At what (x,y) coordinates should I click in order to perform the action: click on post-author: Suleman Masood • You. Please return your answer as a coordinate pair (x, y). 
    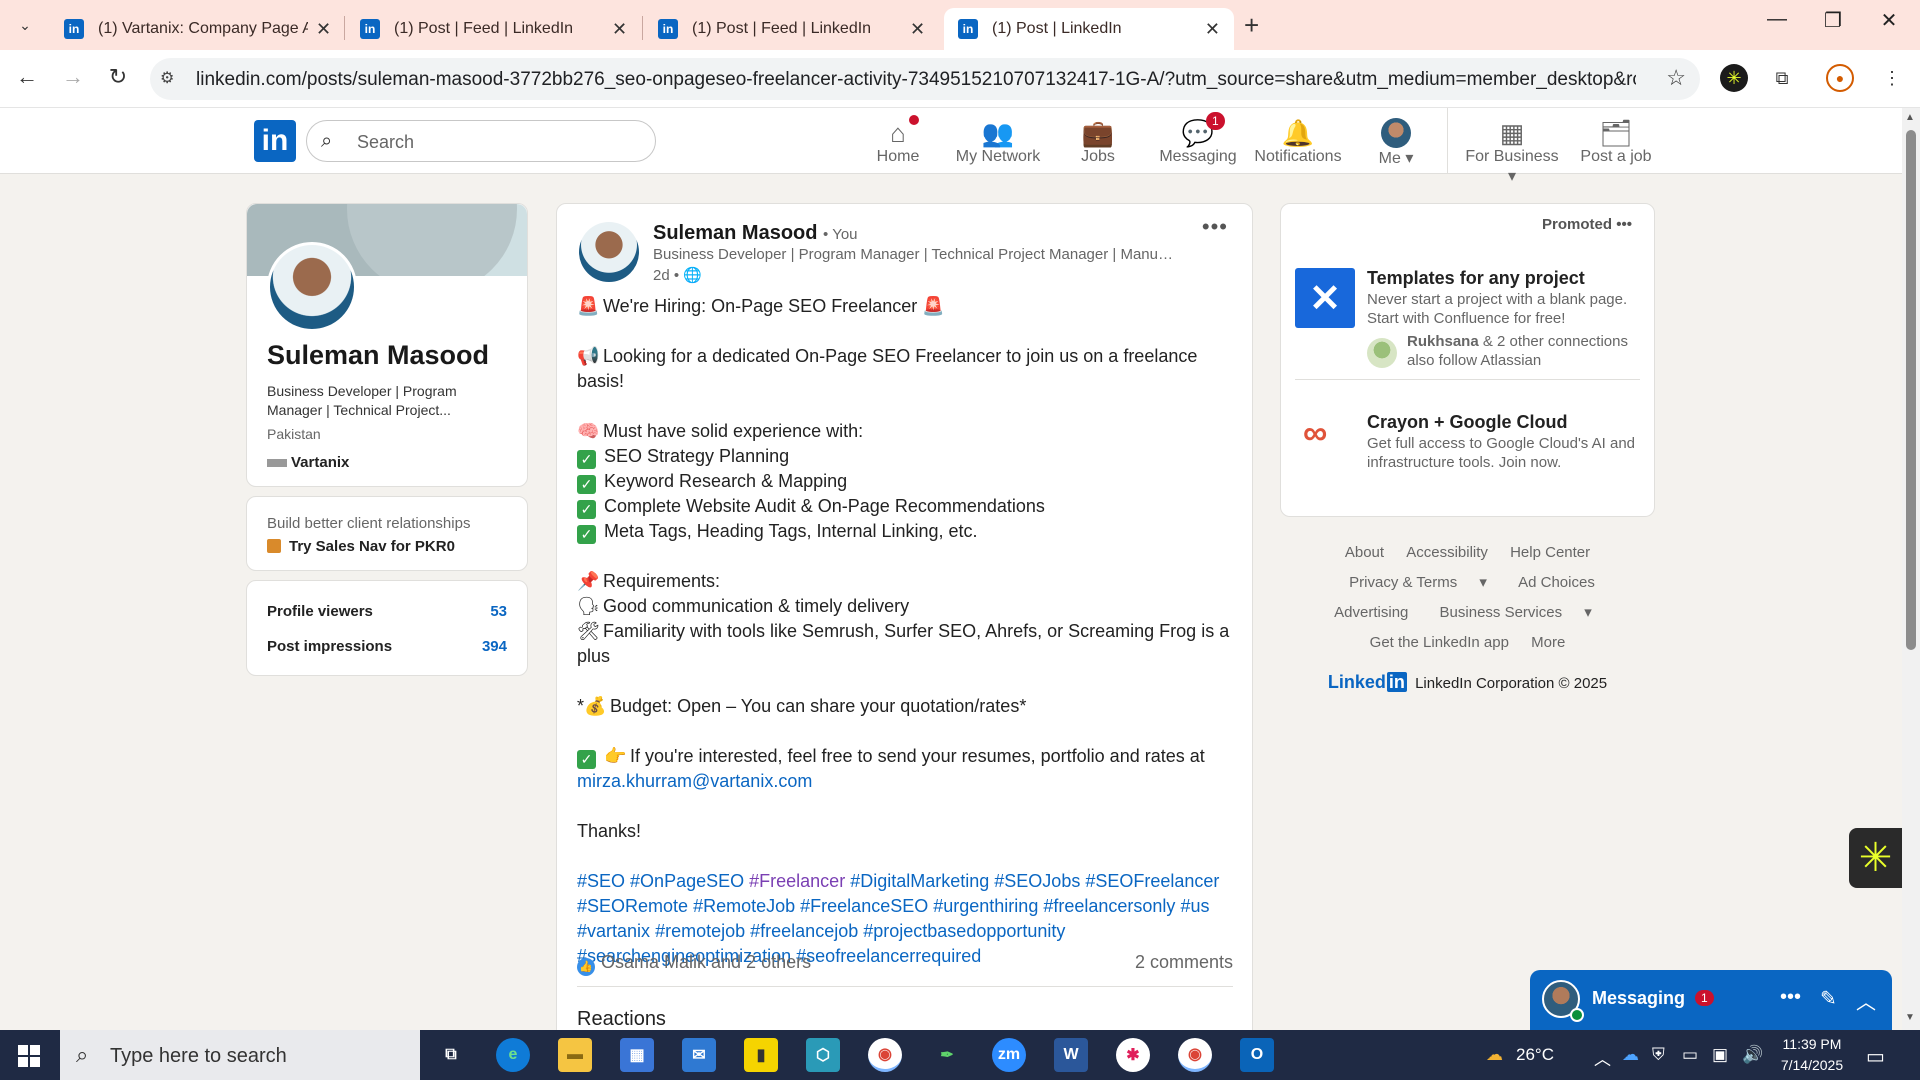
    Looking at the image, I should click on (755, 233).